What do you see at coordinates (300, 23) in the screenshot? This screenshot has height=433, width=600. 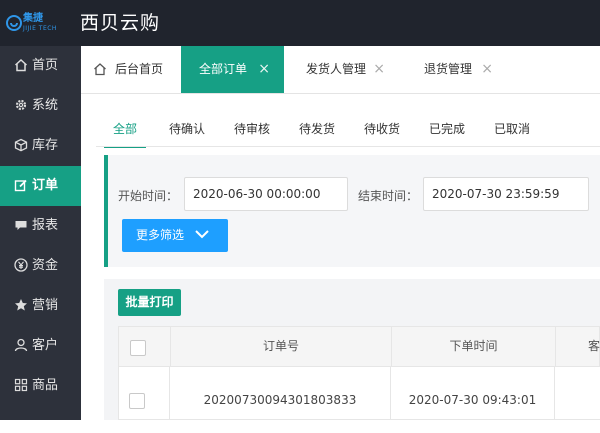 I see `top-bar: 集捷 JIJIE TECH 西贝云购` at bounding box center [300, 23].